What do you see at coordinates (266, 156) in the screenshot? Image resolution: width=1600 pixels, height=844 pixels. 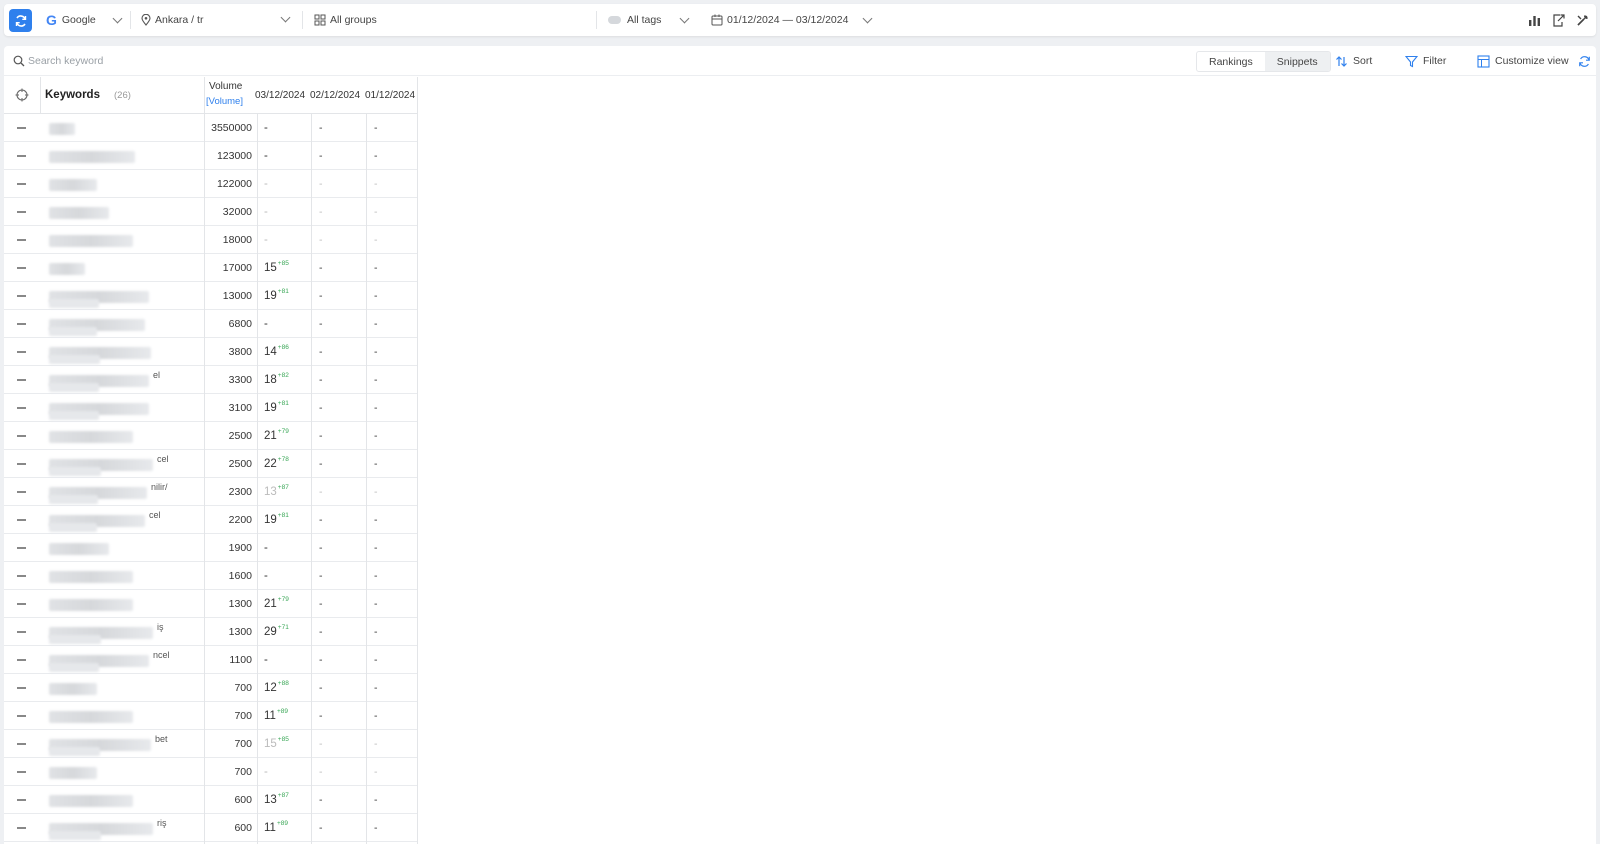 I see `position-value: -` at bounding box center [266, 156].